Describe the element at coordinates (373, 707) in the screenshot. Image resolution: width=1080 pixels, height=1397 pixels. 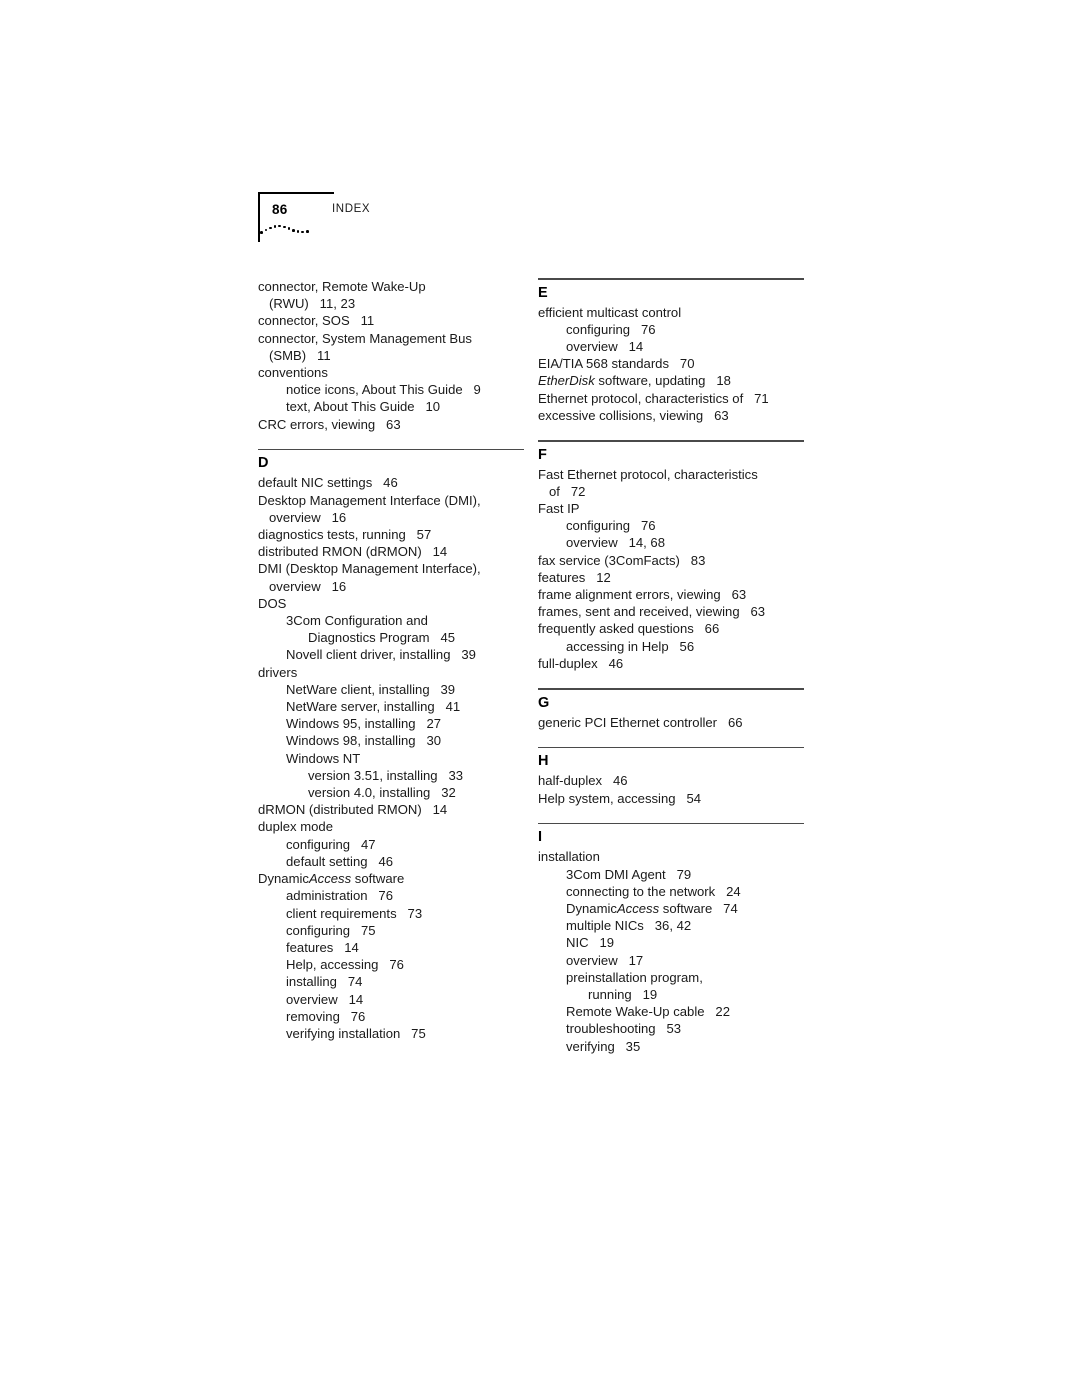
I see `index-entry: NetWare server, installing 41` at that location.